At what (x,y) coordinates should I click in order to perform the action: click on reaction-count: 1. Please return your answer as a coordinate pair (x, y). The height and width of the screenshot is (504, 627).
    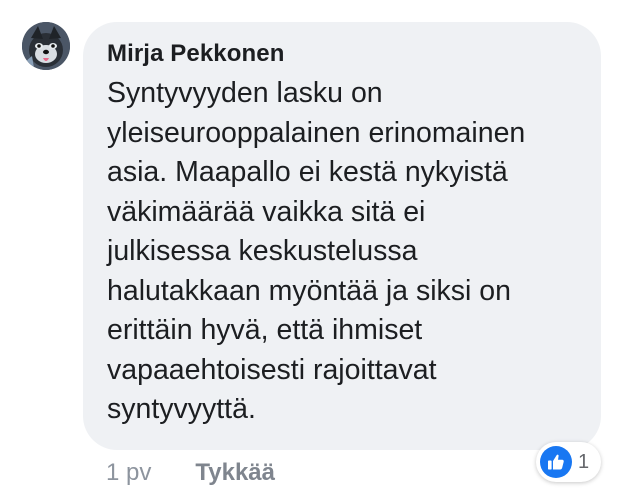
    Looking at the image, I should click on (584, 461).